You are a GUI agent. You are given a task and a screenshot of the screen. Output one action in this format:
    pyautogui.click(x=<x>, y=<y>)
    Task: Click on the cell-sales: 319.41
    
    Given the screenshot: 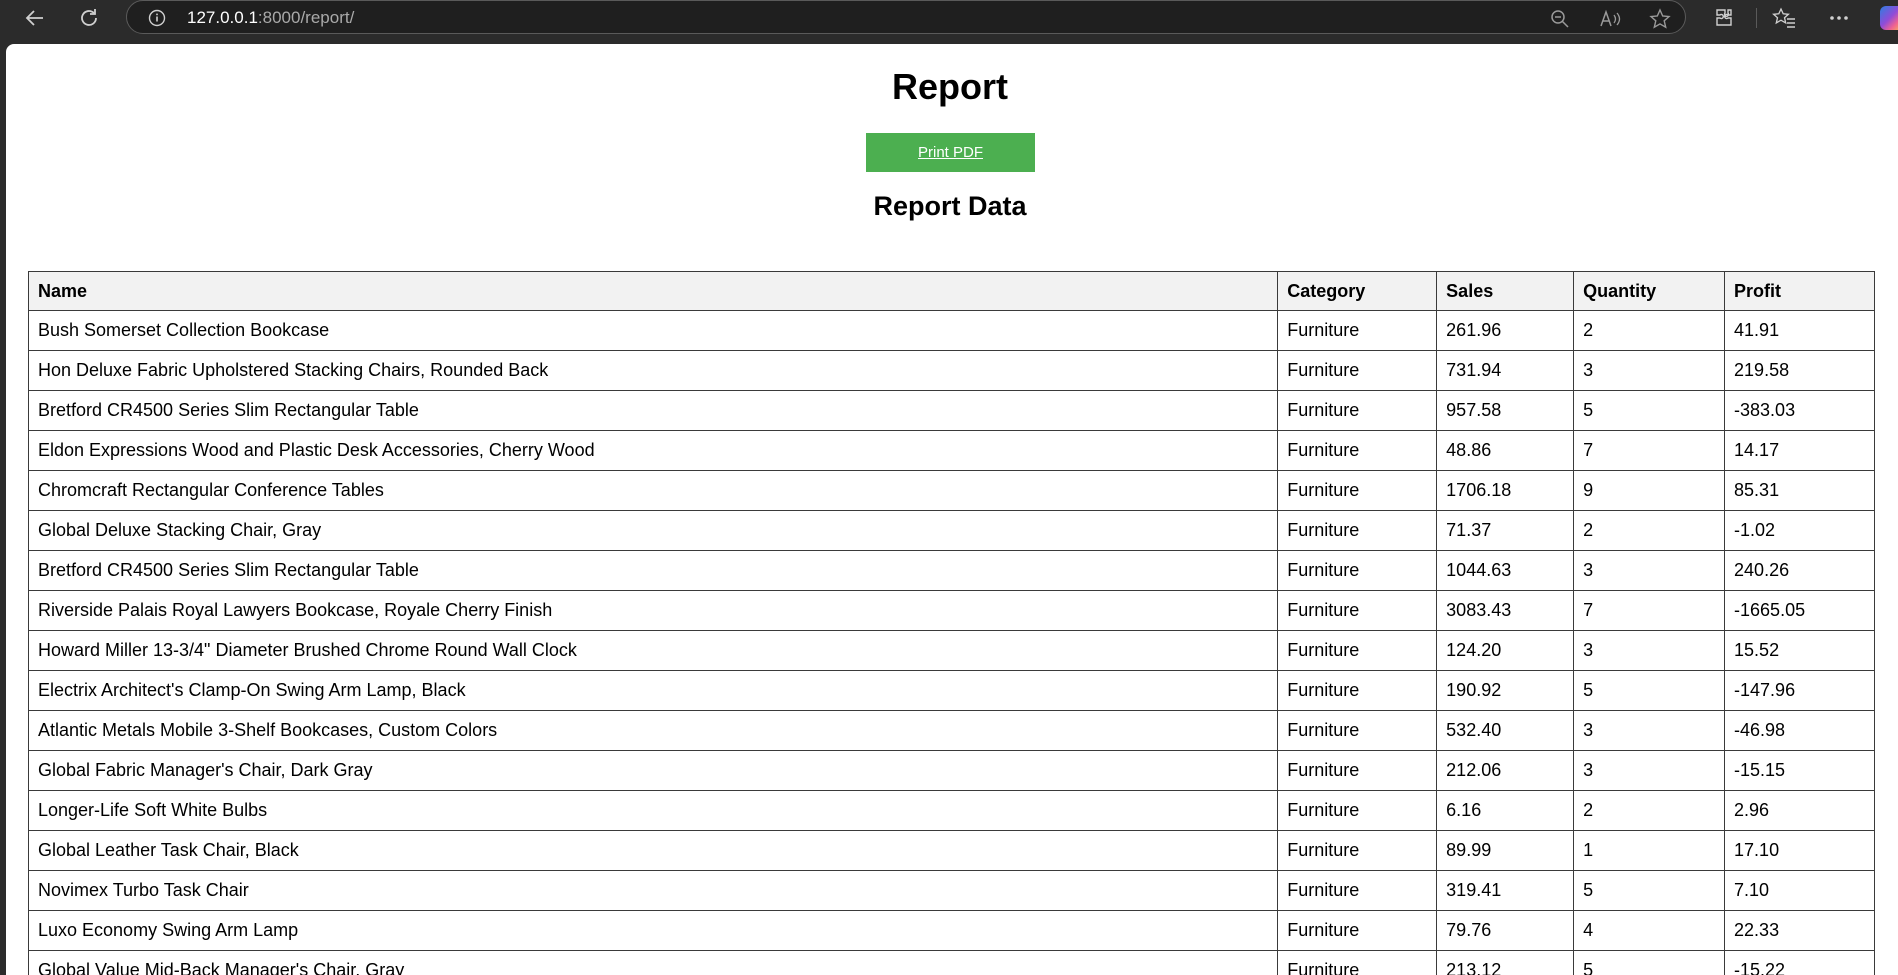 What is the action you would take?
    pyautogui.click(x=1505, y=890)
    